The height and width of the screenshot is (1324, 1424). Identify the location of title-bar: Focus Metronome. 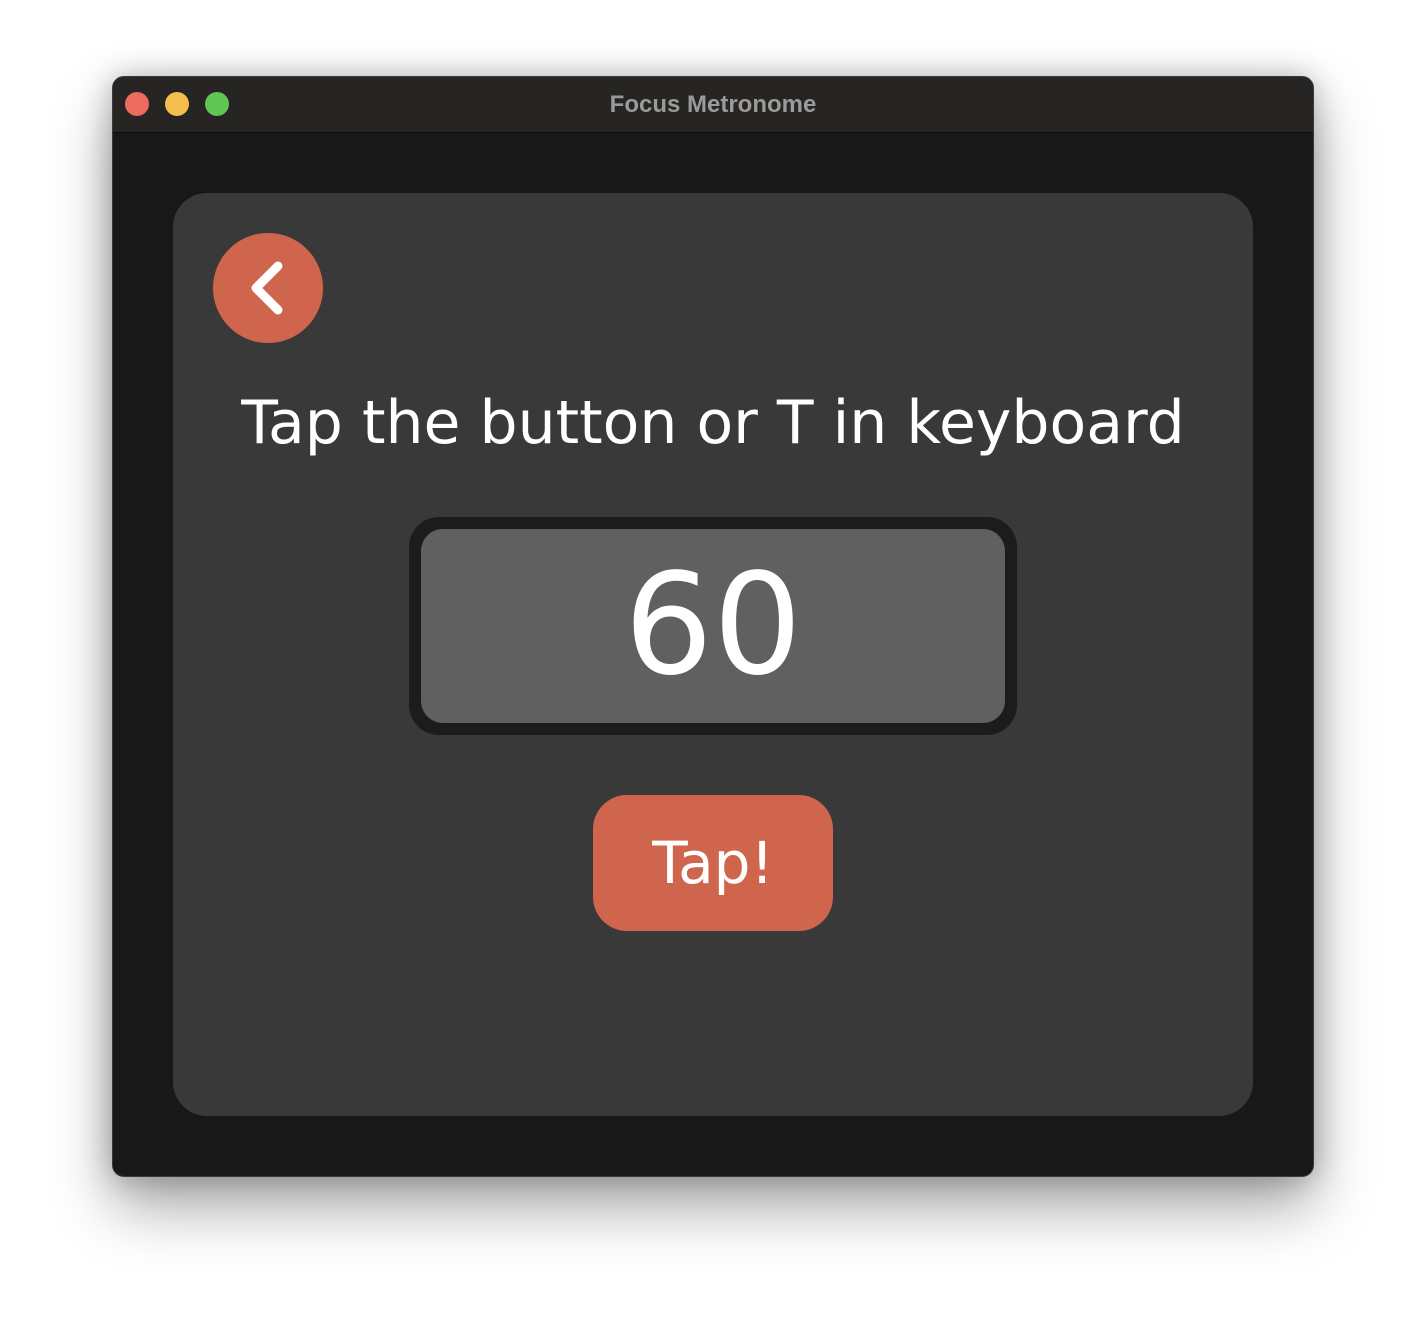
(713, 105).